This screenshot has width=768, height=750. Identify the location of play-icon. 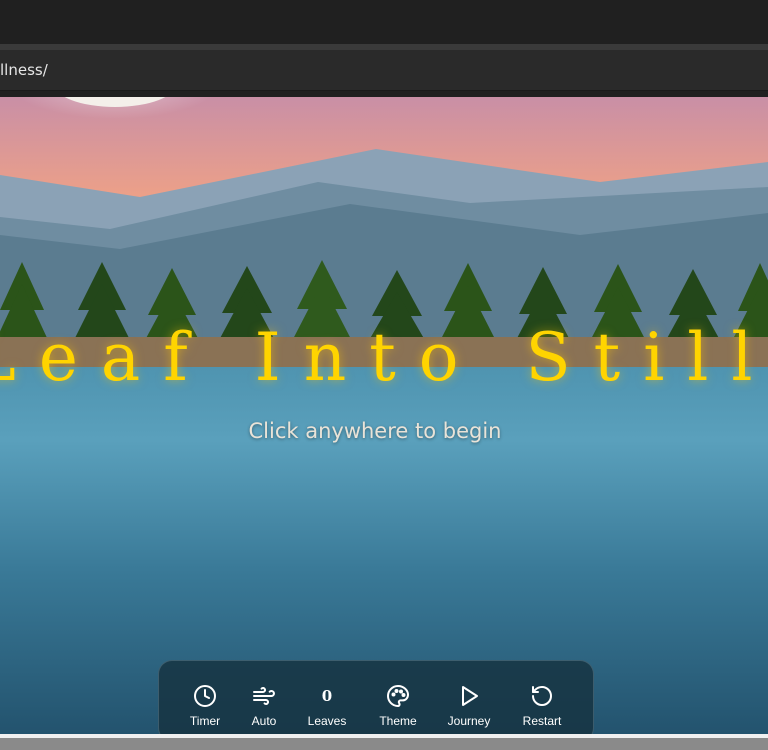
(469, 696).